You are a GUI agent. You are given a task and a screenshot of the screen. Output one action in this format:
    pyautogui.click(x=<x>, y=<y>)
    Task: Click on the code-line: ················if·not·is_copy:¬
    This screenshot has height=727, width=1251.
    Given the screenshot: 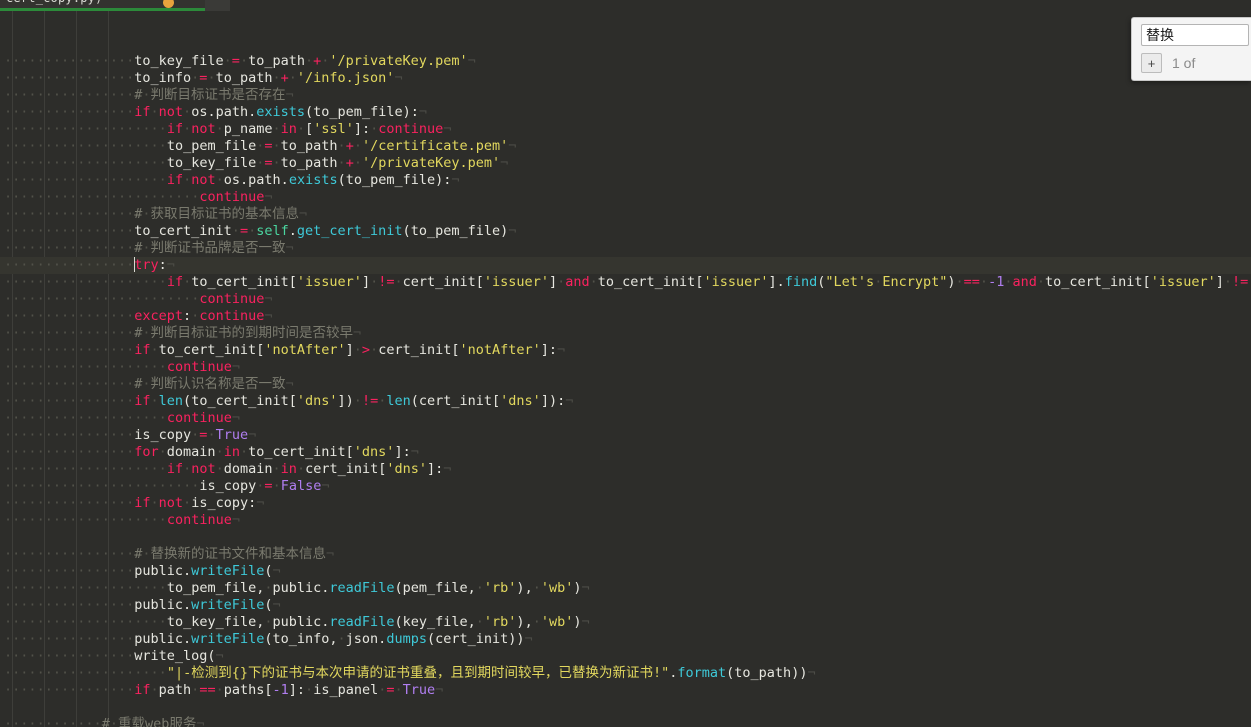 What is the action you would take?
    pyautogui.click(x=625, y=503)
    